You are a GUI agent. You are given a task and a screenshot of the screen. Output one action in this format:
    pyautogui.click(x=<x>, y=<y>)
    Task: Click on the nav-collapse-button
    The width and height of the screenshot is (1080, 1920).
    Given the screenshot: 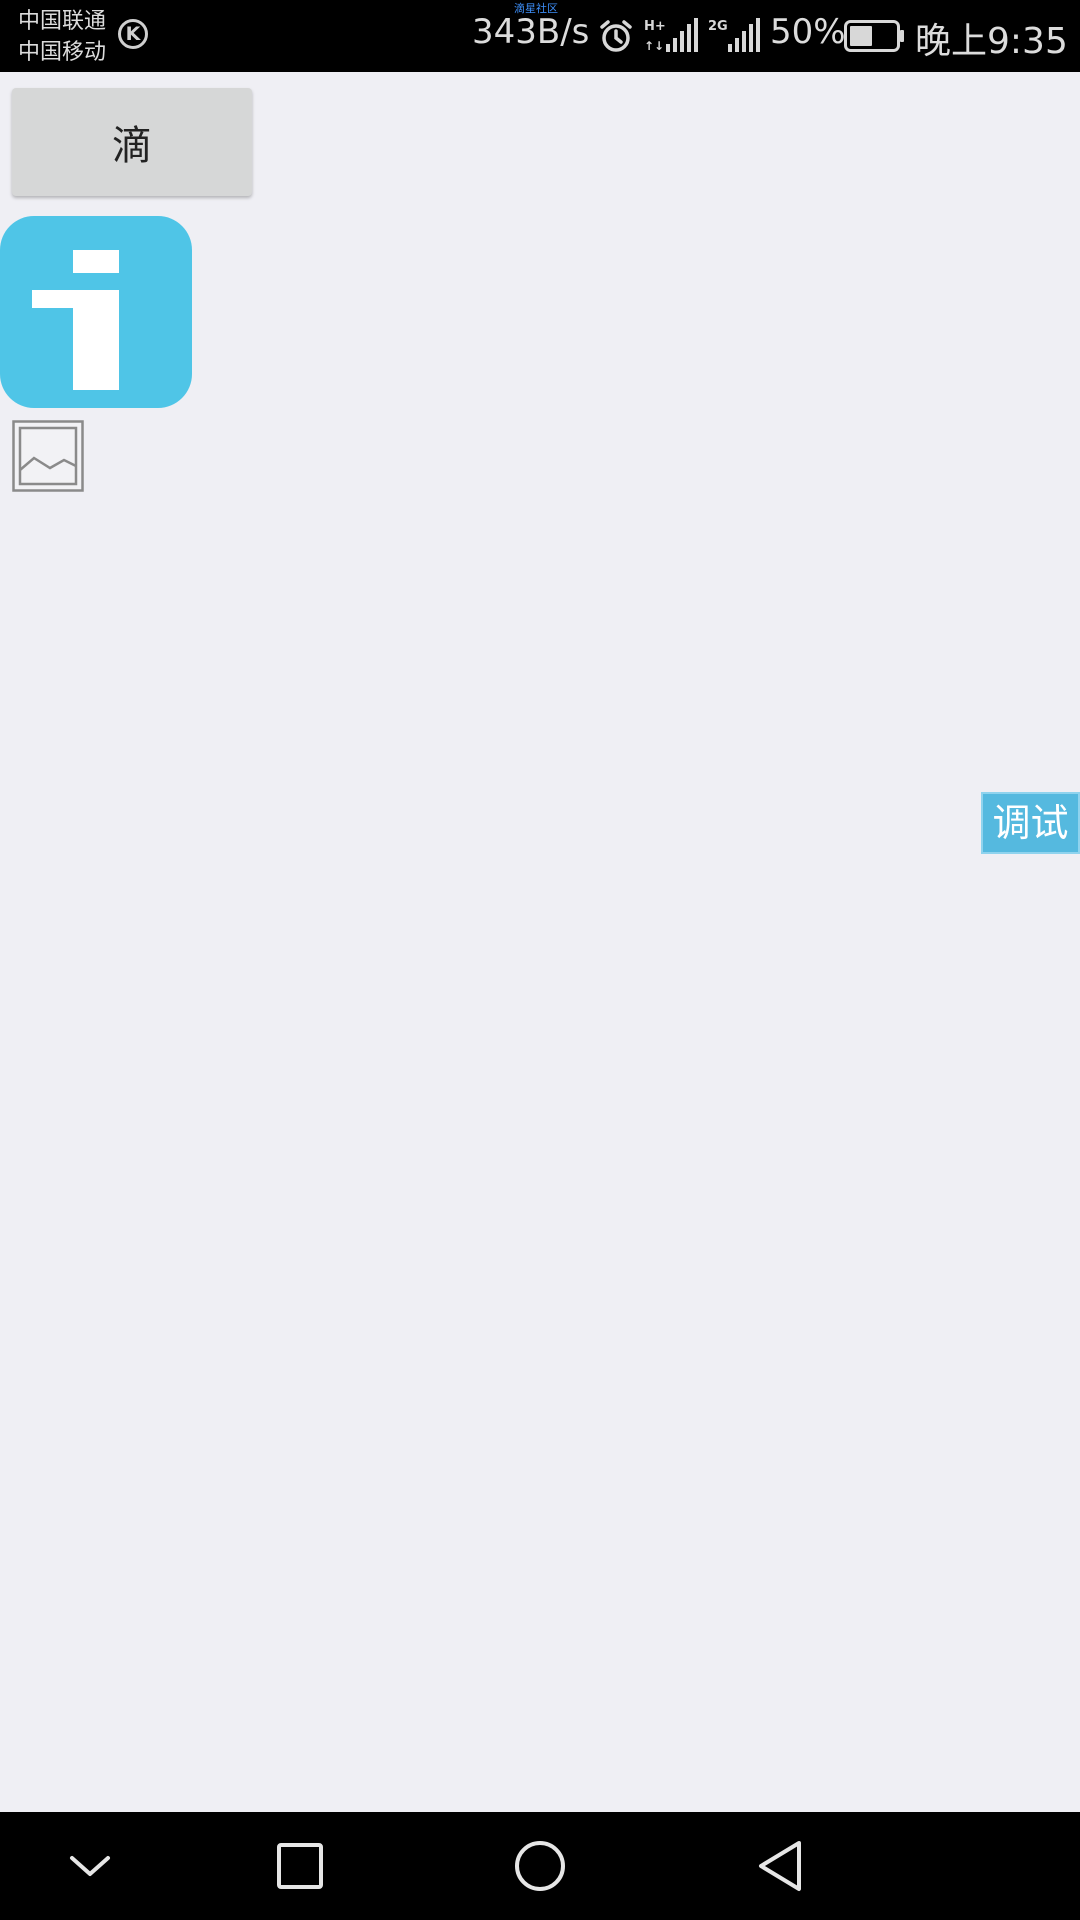 What is the action you would take?
    pyautogui.click(x=90, y=1866)
    